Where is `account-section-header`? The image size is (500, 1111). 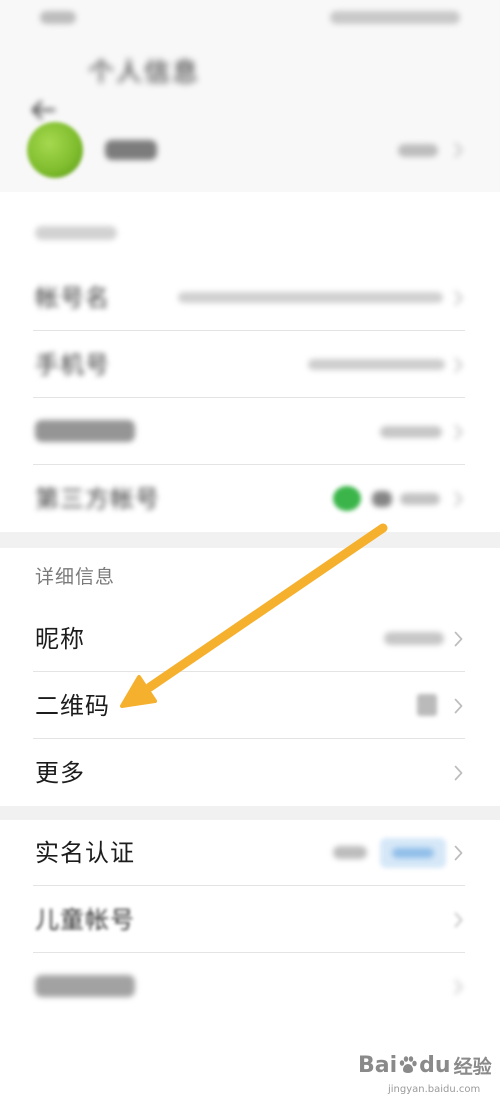 account-section-header is located at coordinates (250, 233).